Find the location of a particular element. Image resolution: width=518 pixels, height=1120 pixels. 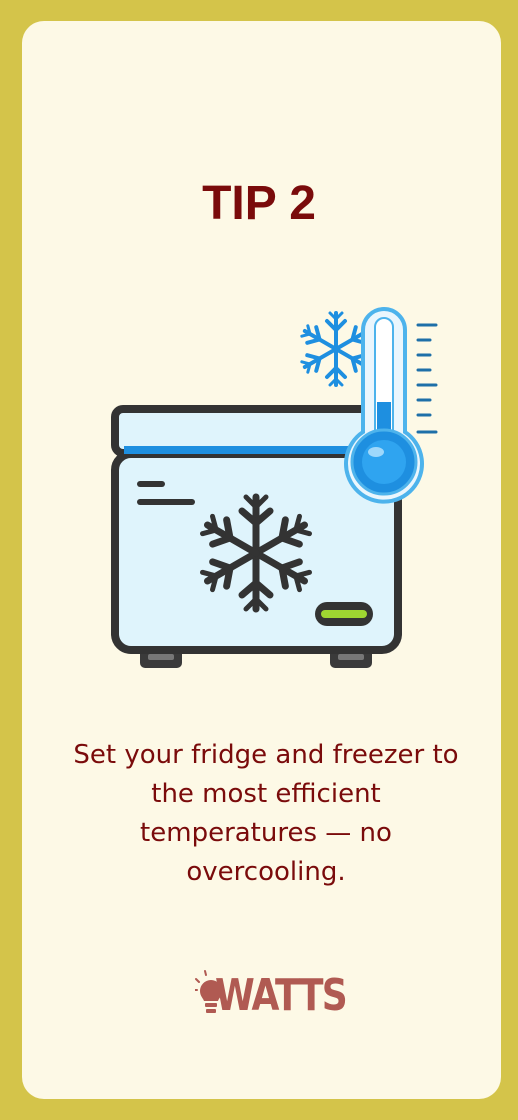

brand-logo: WATTS is located at coordinates (271, 996).